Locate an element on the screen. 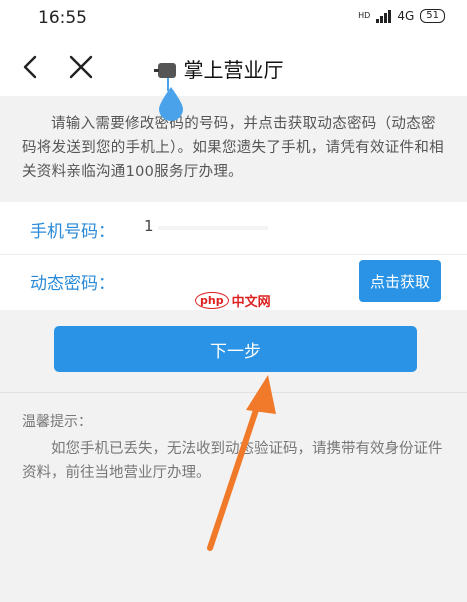  tips-body: 如您手机已丢失，无法收到动态验证码，请携带有效身份证件资料，前往当地营业厅办理。 is located at coordinates (232, 461).